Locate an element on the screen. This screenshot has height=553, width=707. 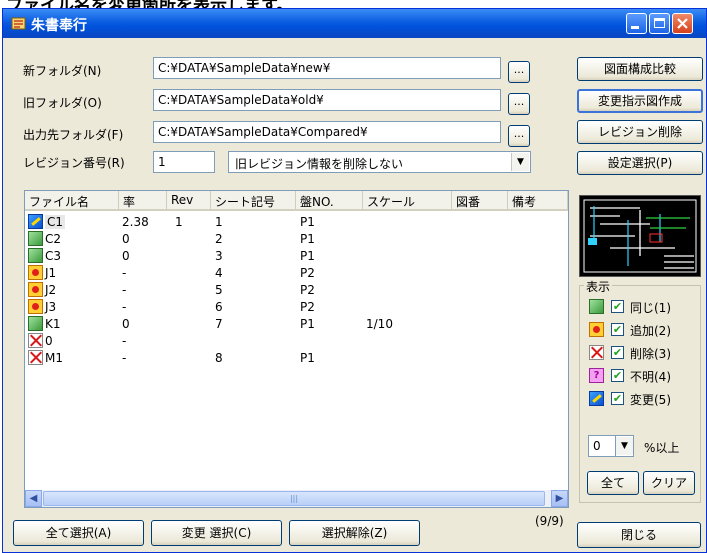
compare-button: 図面構成比較 is located at coordinates (640, 69).